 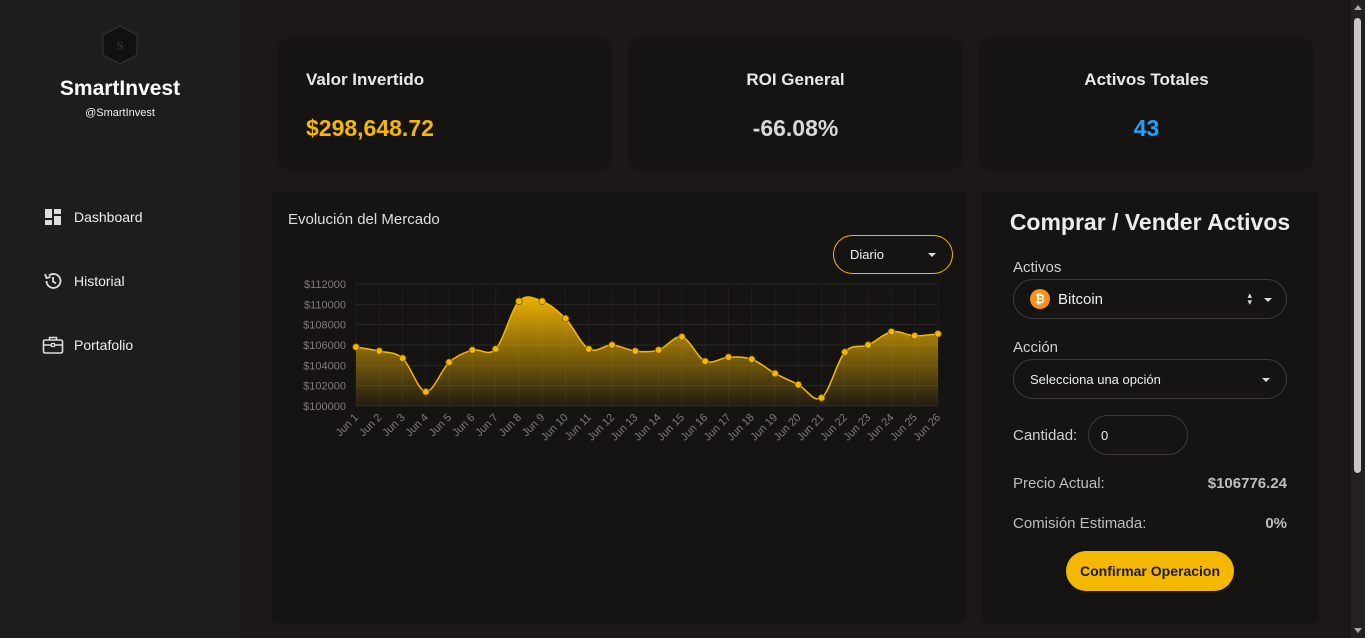 What do you see at coordinates (487, 426) in the screenshot?
I see `x-tick-label: Jun 7` at bounding box center [487, 426].